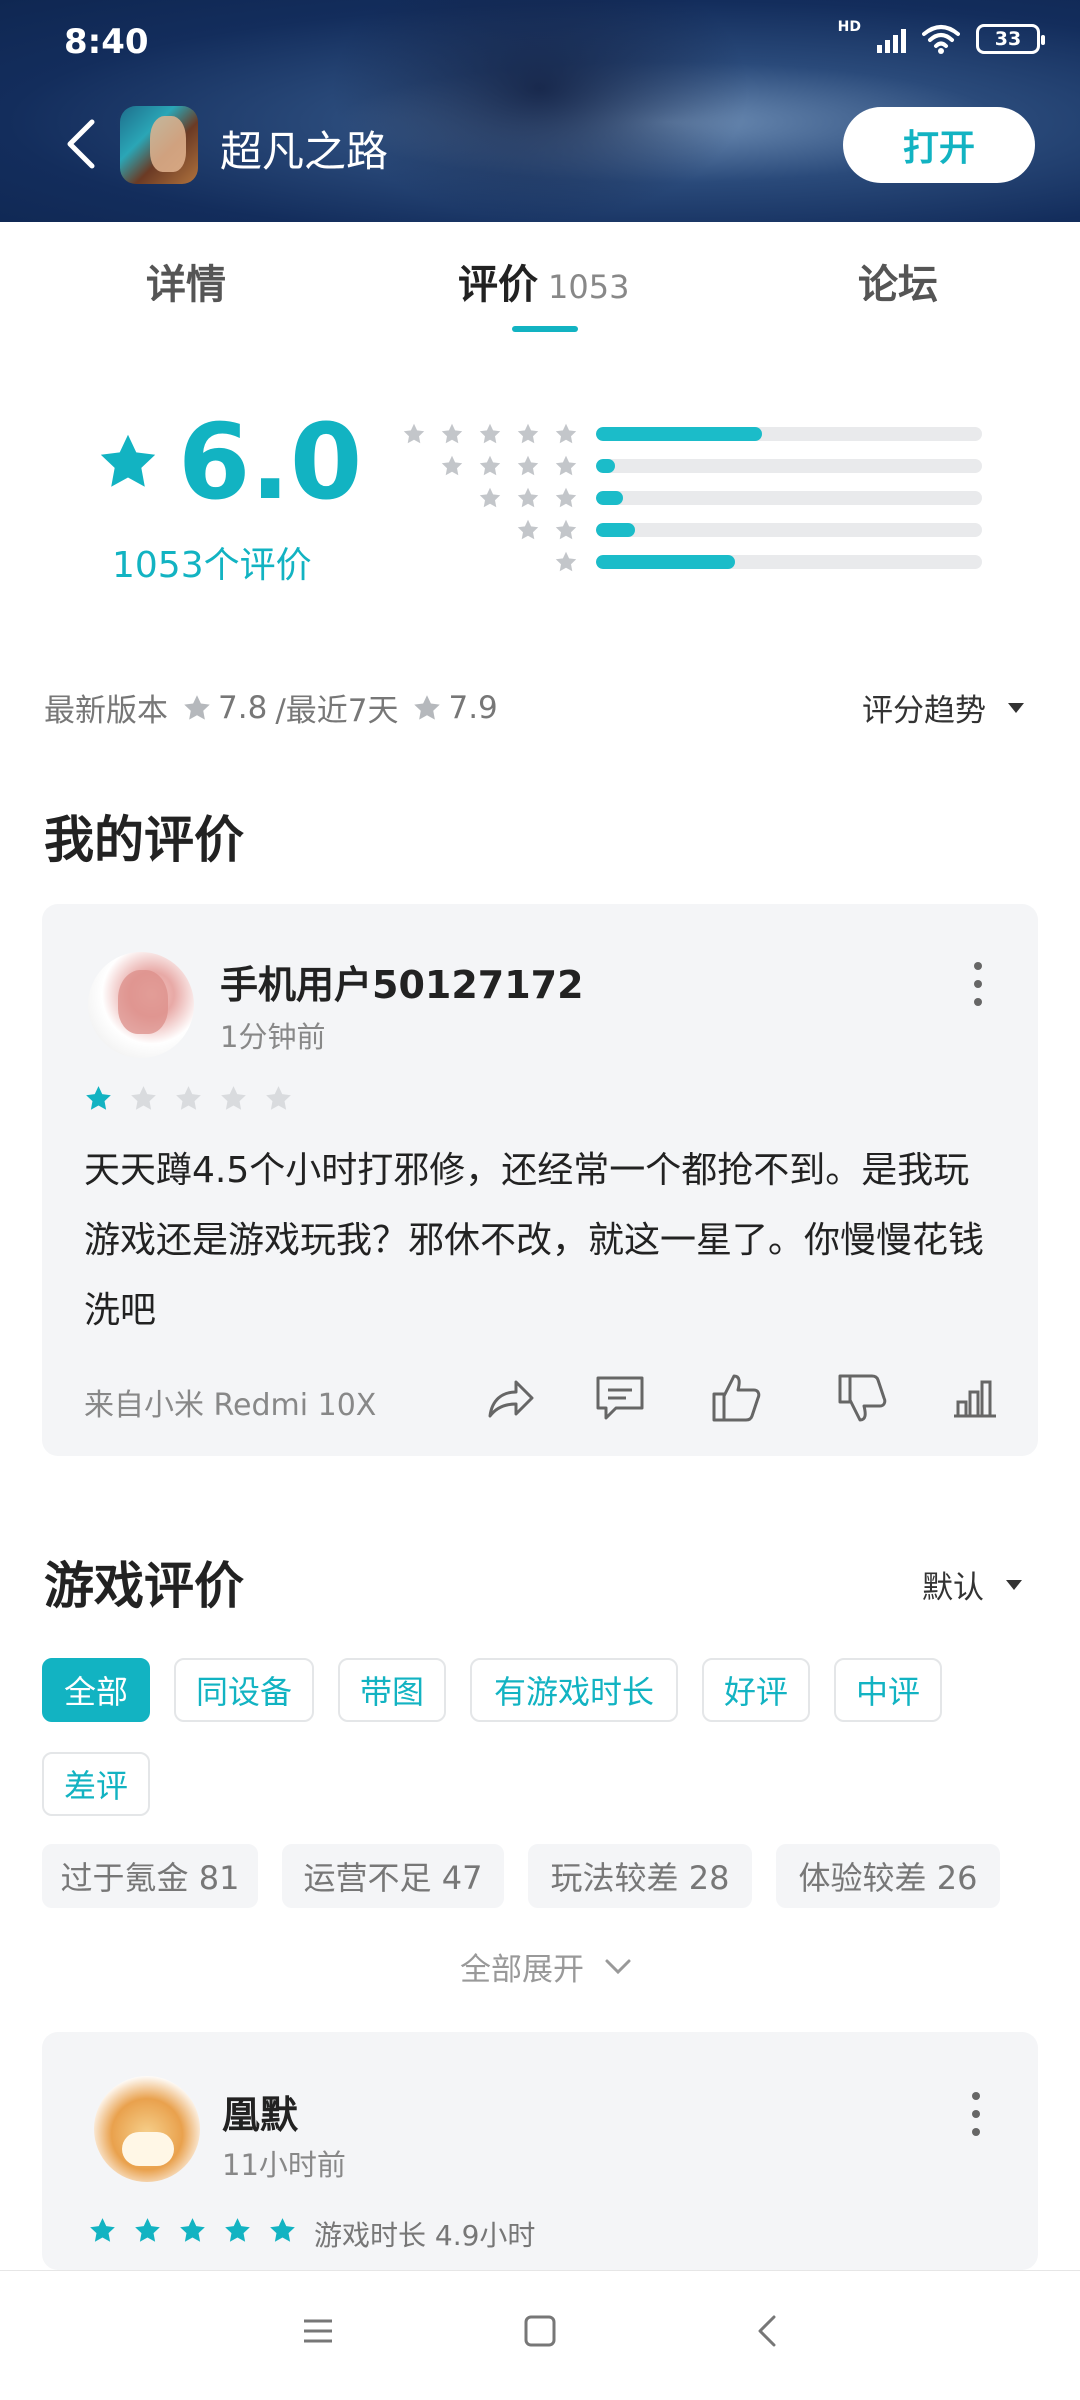 The width and height of the screenshot is (1080, 2400). What do you see at coordinates (849, 27) in the screenshot?
I see `network-label: HD` at bounding box center [849, 27].